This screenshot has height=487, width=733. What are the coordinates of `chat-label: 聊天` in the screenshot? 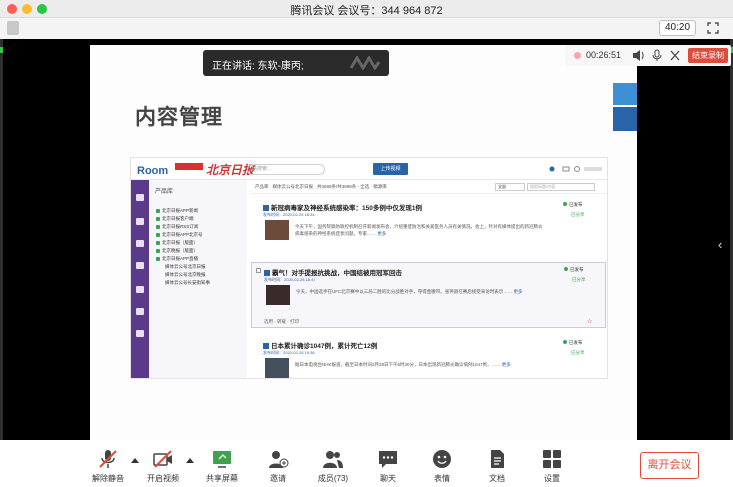 It's located at (388, 478).